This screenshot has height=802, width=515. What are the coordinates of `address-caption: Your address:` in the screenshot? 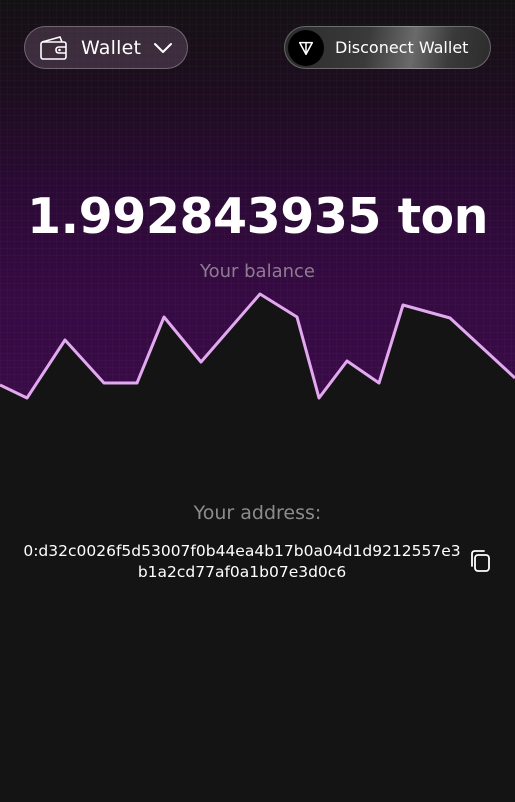 It's located at (257, 513).